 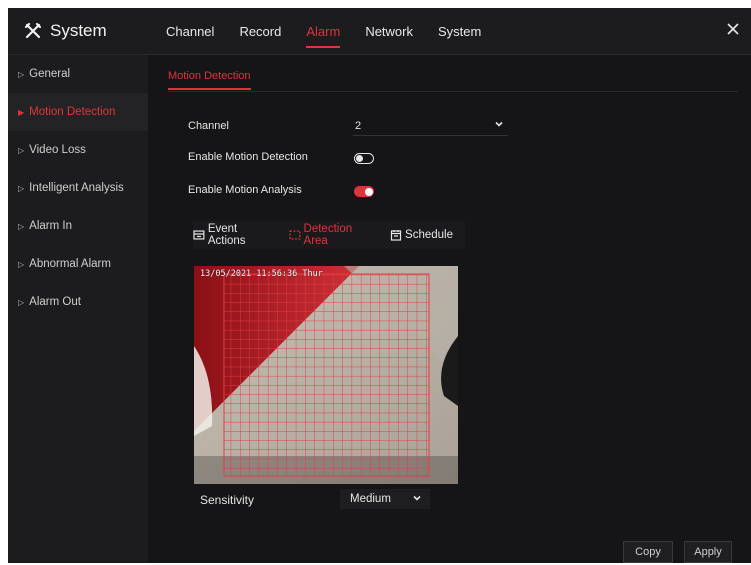 I want to click on tab-network: Network, so click(x=389, y=31).